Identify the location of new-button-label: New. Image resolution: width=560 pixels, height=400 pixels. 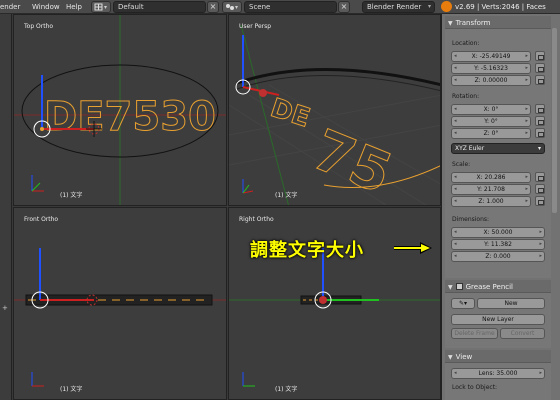
(511, 303).